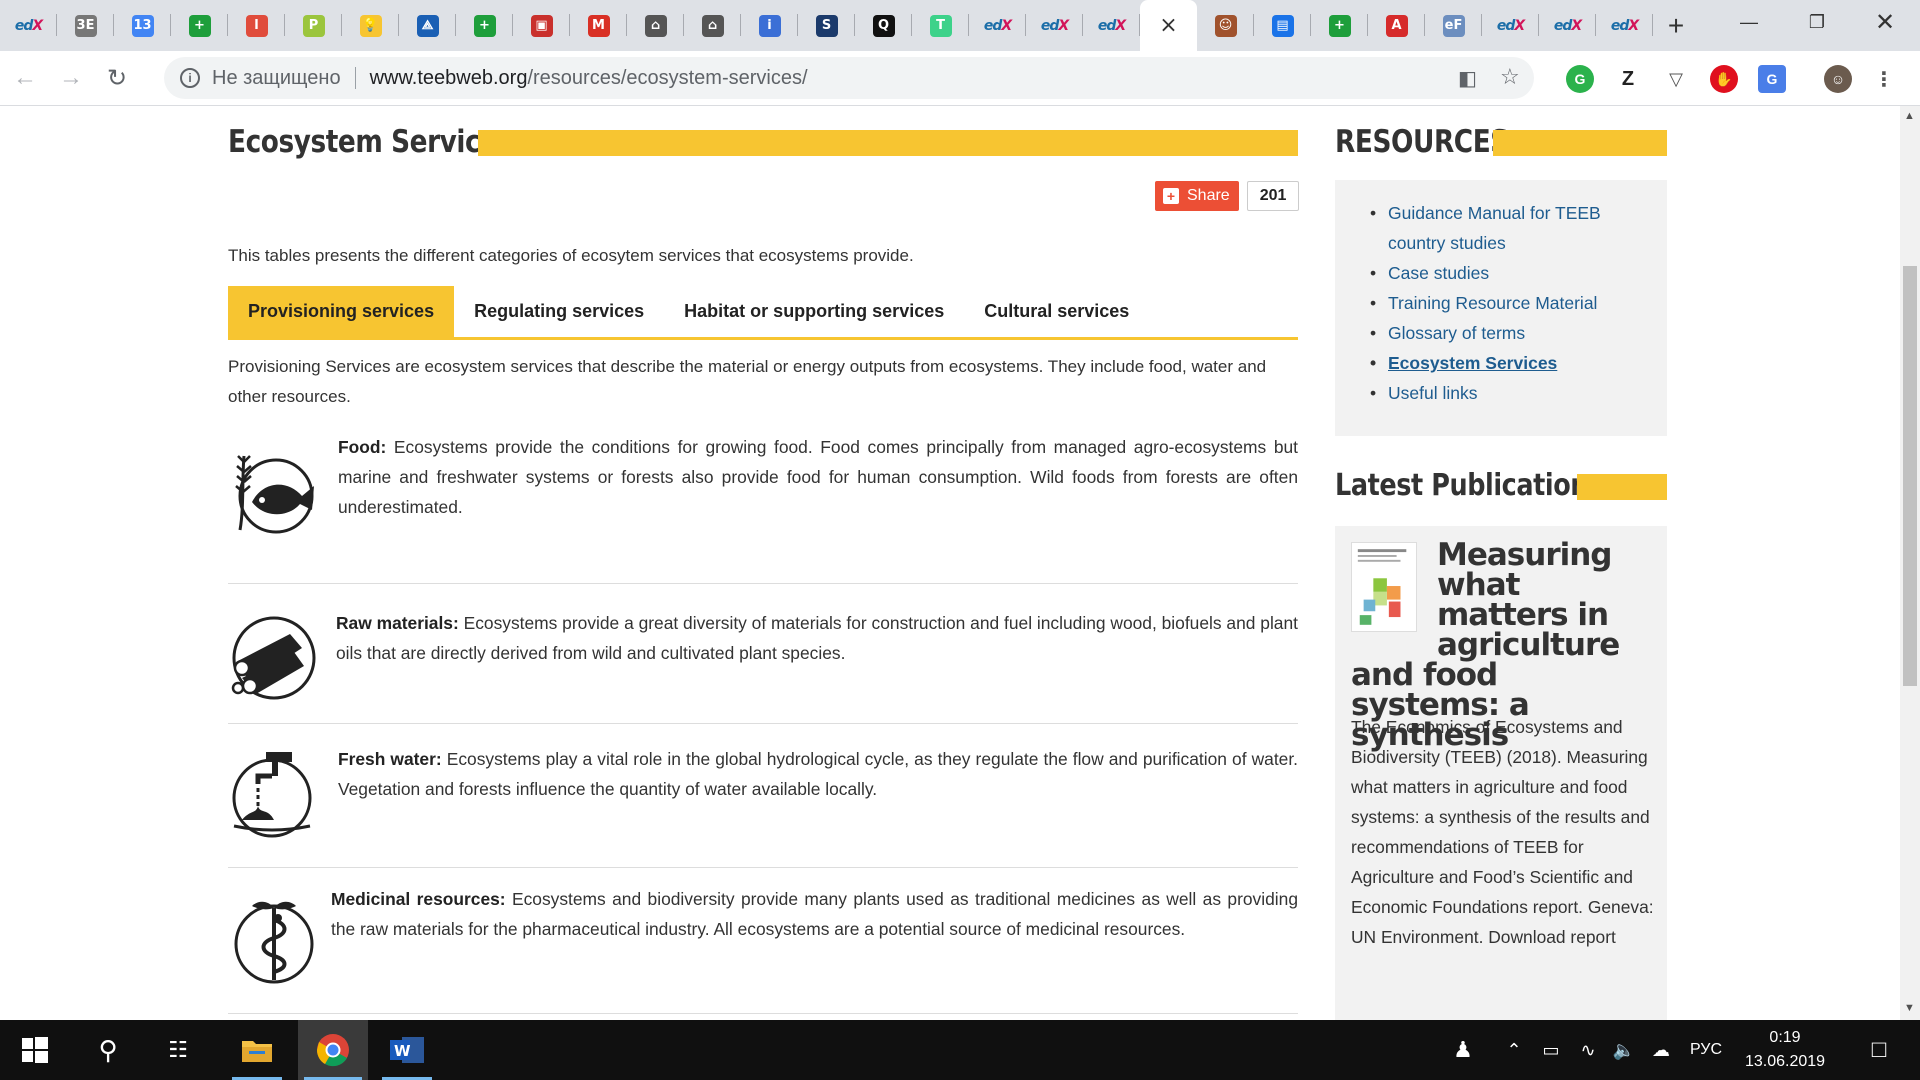 This screenshot has height=1080, width=1920. Describe the element at coordinates (341, 311) in the screenshot. I see `tab-provisioning-services: Provisioning services` at that location.